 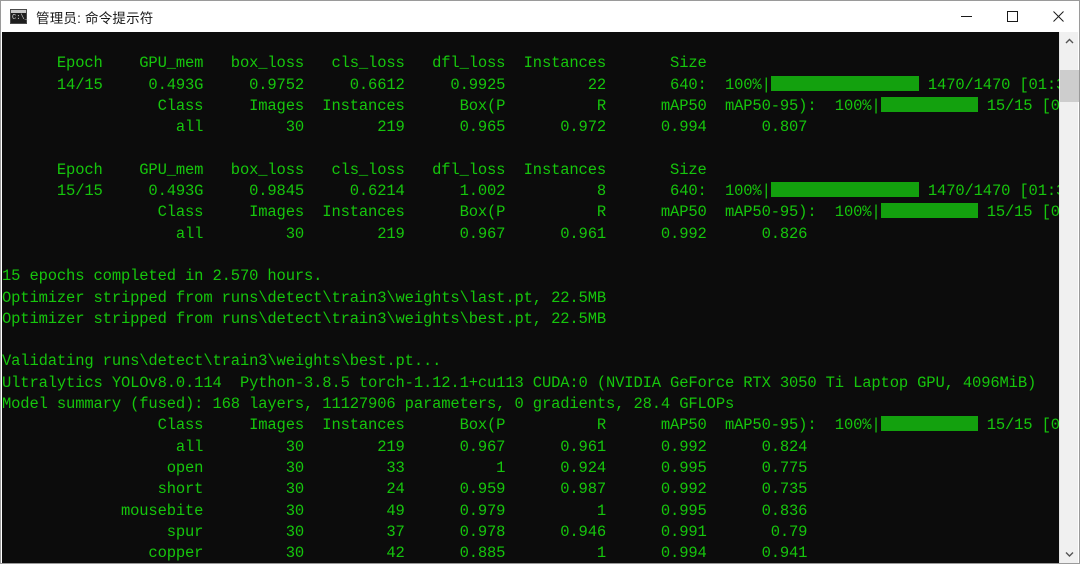 I want to click on console-line: all 30 219 0.967 0.961 0.992 0.826, so click(x=531, y=234).